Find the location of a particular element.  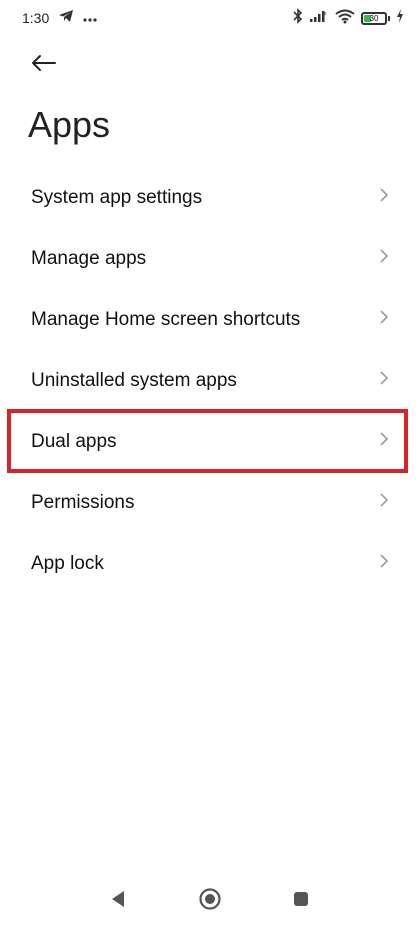

menu-item-uninstalled-system-apps: Uninstalled system apps is located at coordinates (210, 380).